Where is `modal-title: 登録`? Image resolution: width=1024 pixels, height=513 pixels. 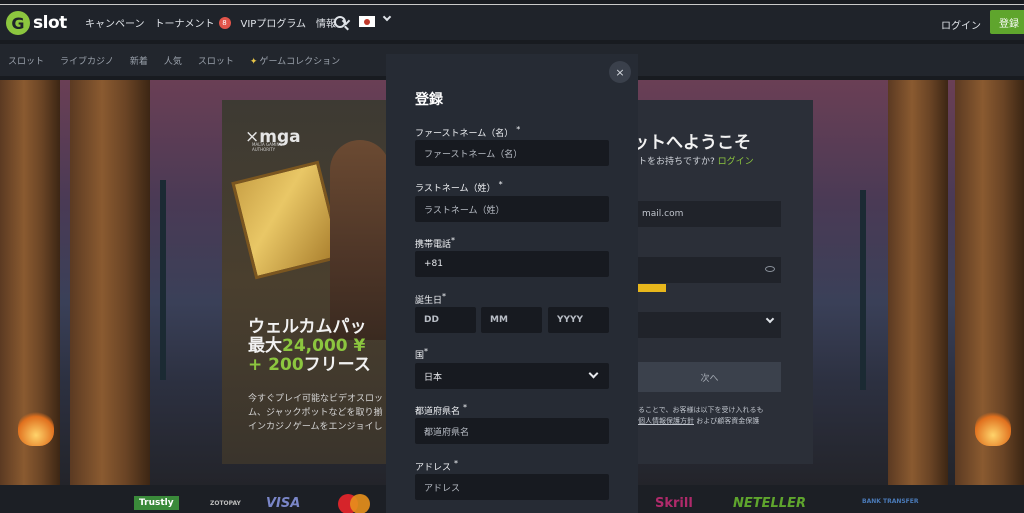
modal-title: 登録 is located at coordinates (429, 100).